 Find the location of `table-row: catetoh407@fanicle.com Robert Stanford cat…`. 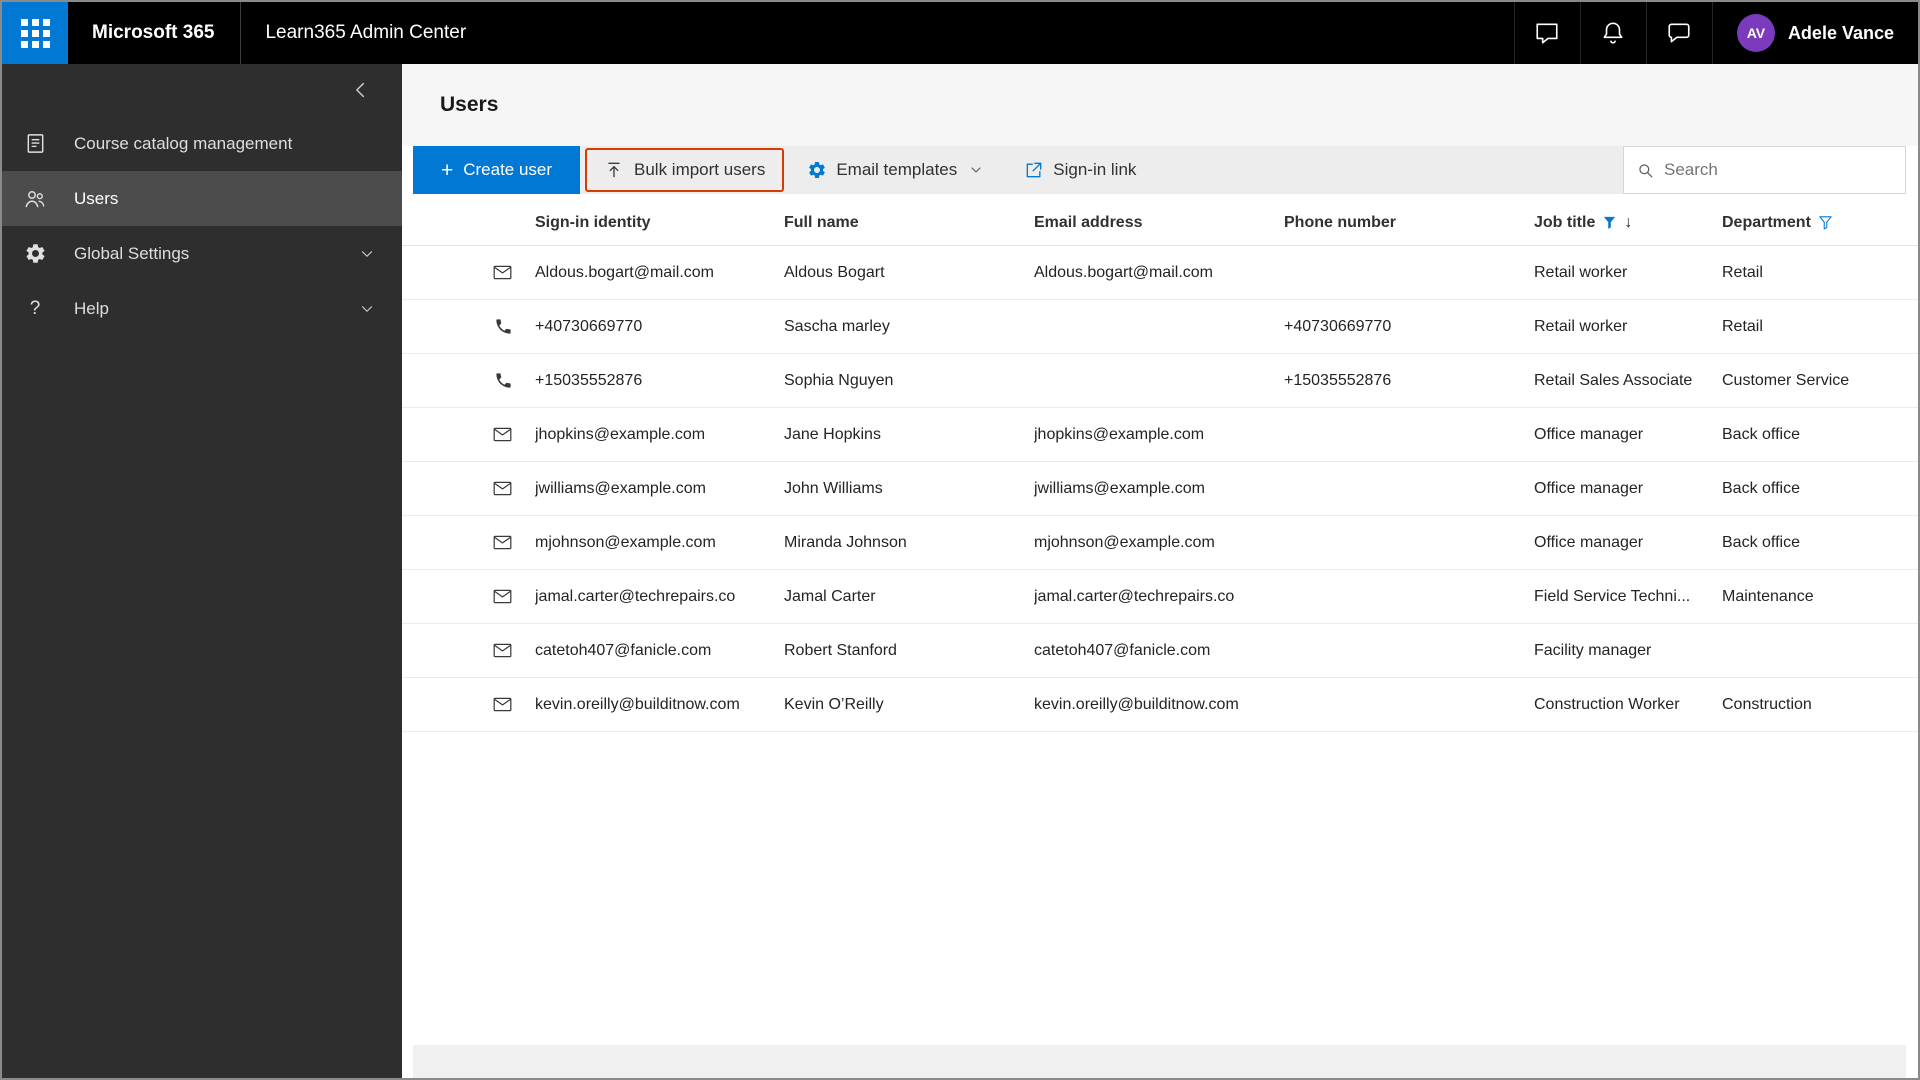

table-row: catetoh407@fanicle.com Robert Stanford cat… is located at coordinates (1160, 651).